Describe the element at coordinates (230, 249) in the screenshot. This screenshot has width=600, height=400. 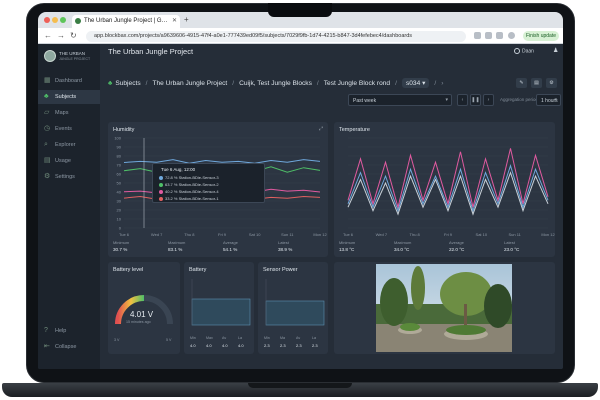
I see `stat-value: 54.1 %` at that location.